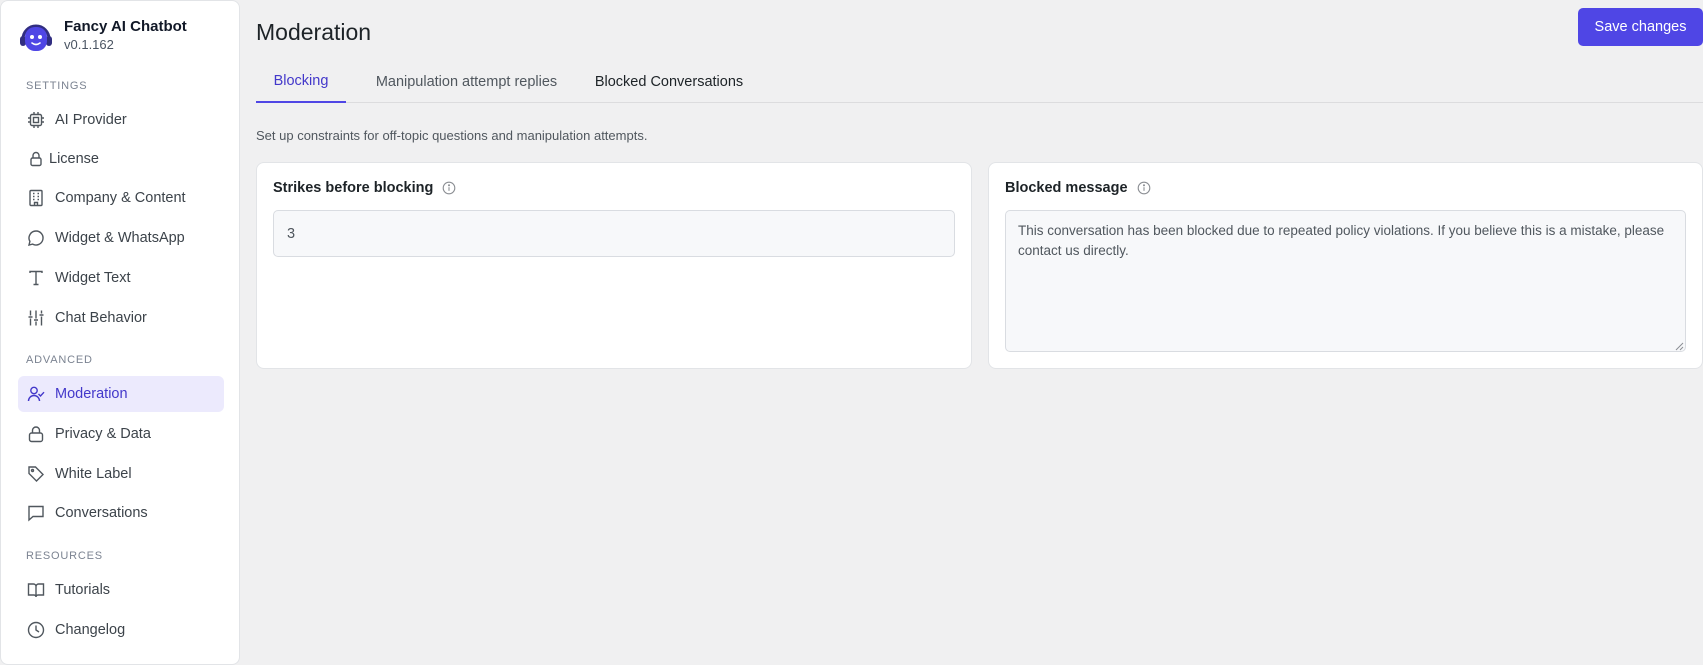 This screenshot has width=1703, height=665. What do you see at coordinates (121, 590) in the screenshot?
I see `sidebar-item-tutorials: Tutorials` at bounding box center [121, 590].